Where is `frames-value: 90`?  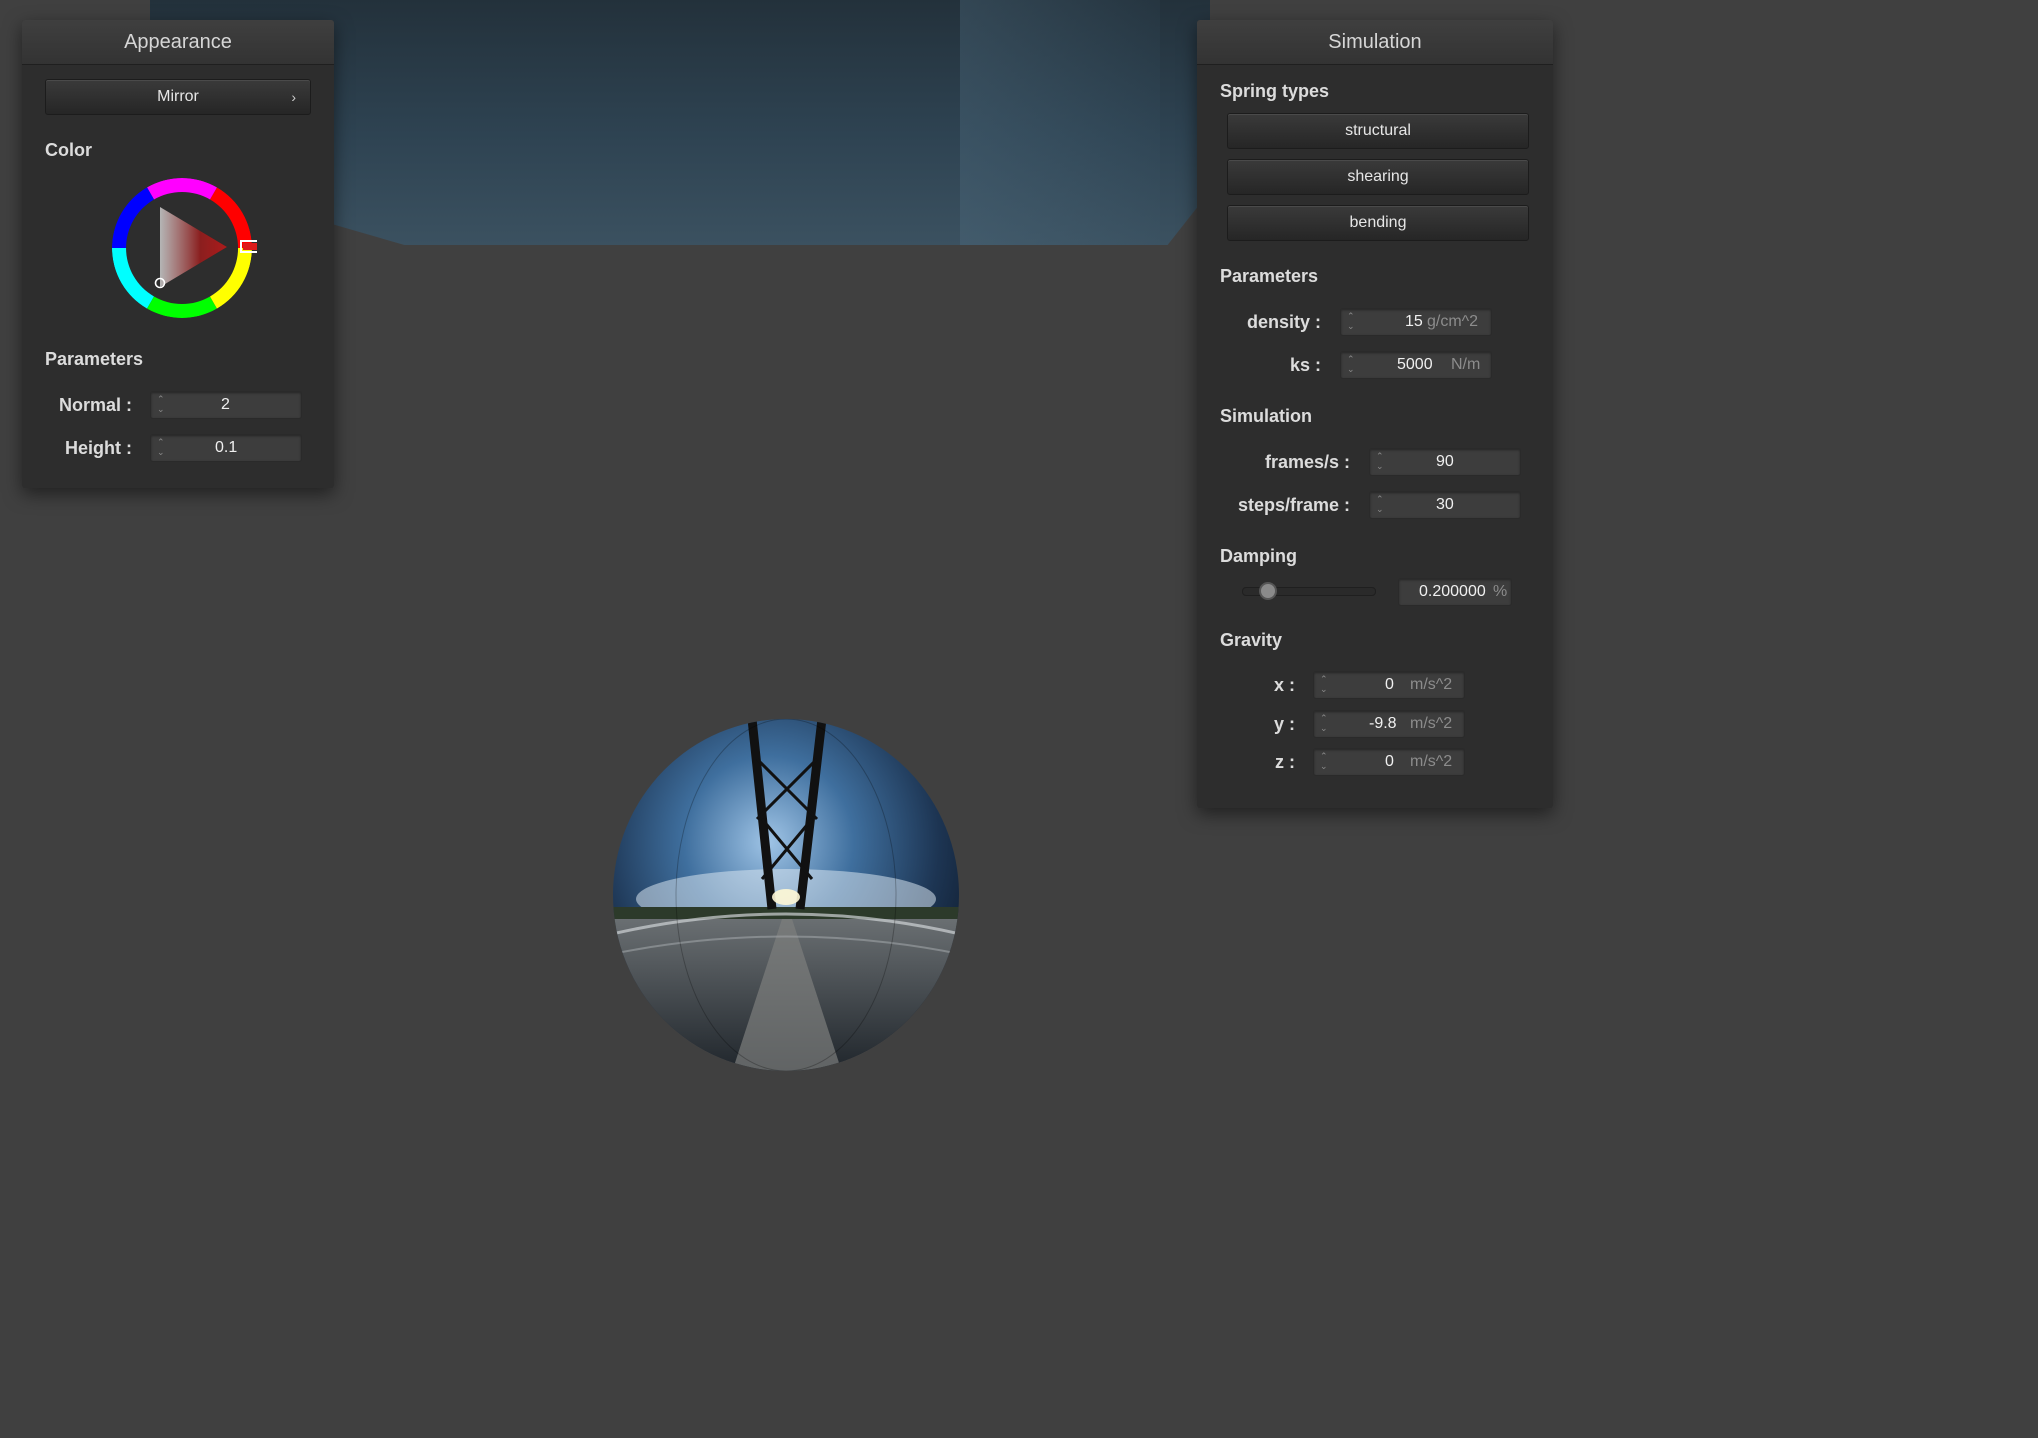
frames-value: 90 is located at coordinates (1445, 461).